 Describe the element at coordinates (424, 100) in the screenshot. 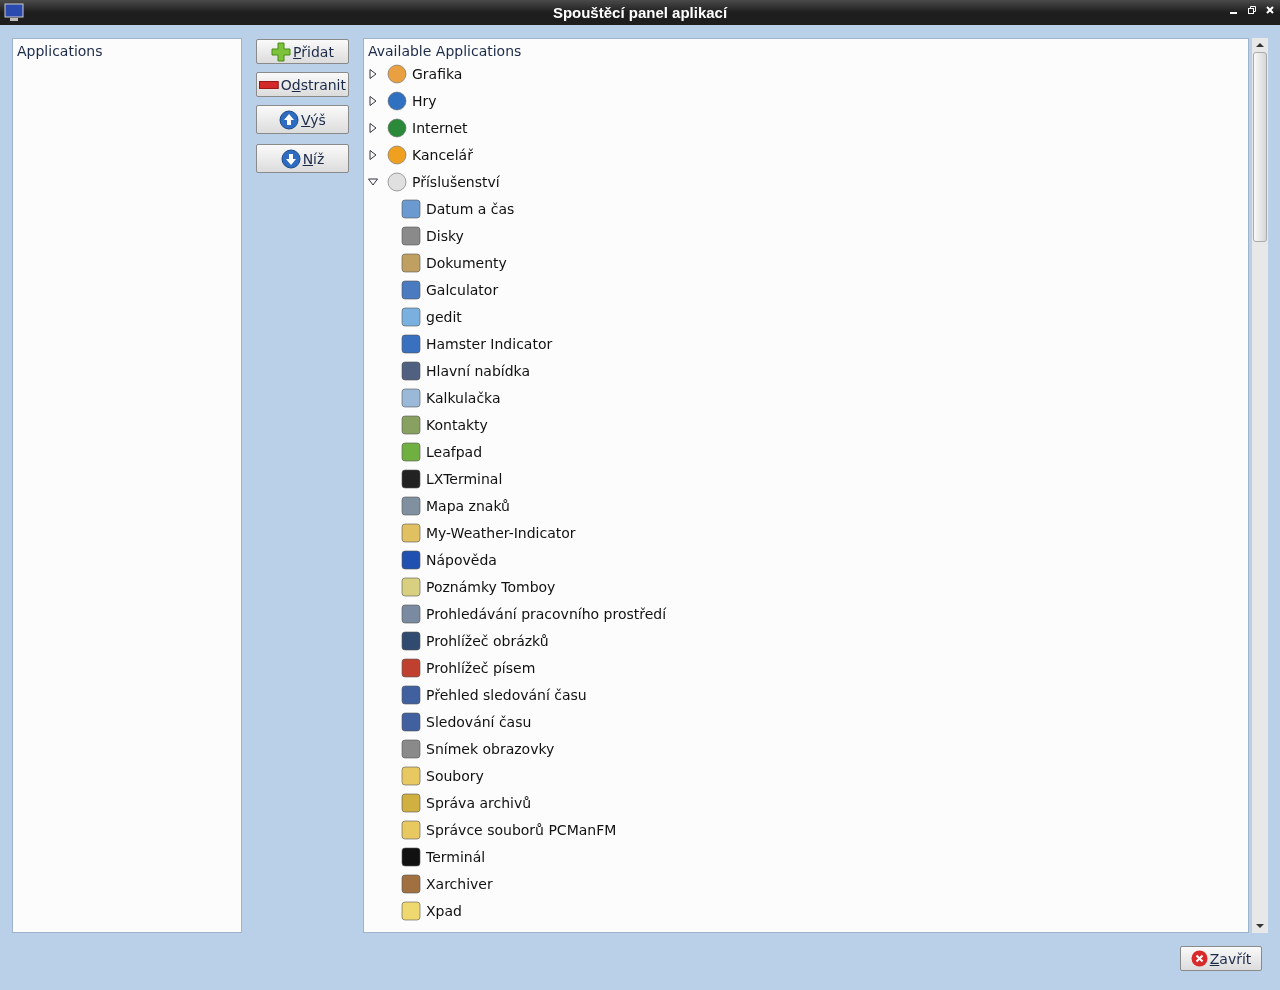

I see `tree-item: Hry` at that location.